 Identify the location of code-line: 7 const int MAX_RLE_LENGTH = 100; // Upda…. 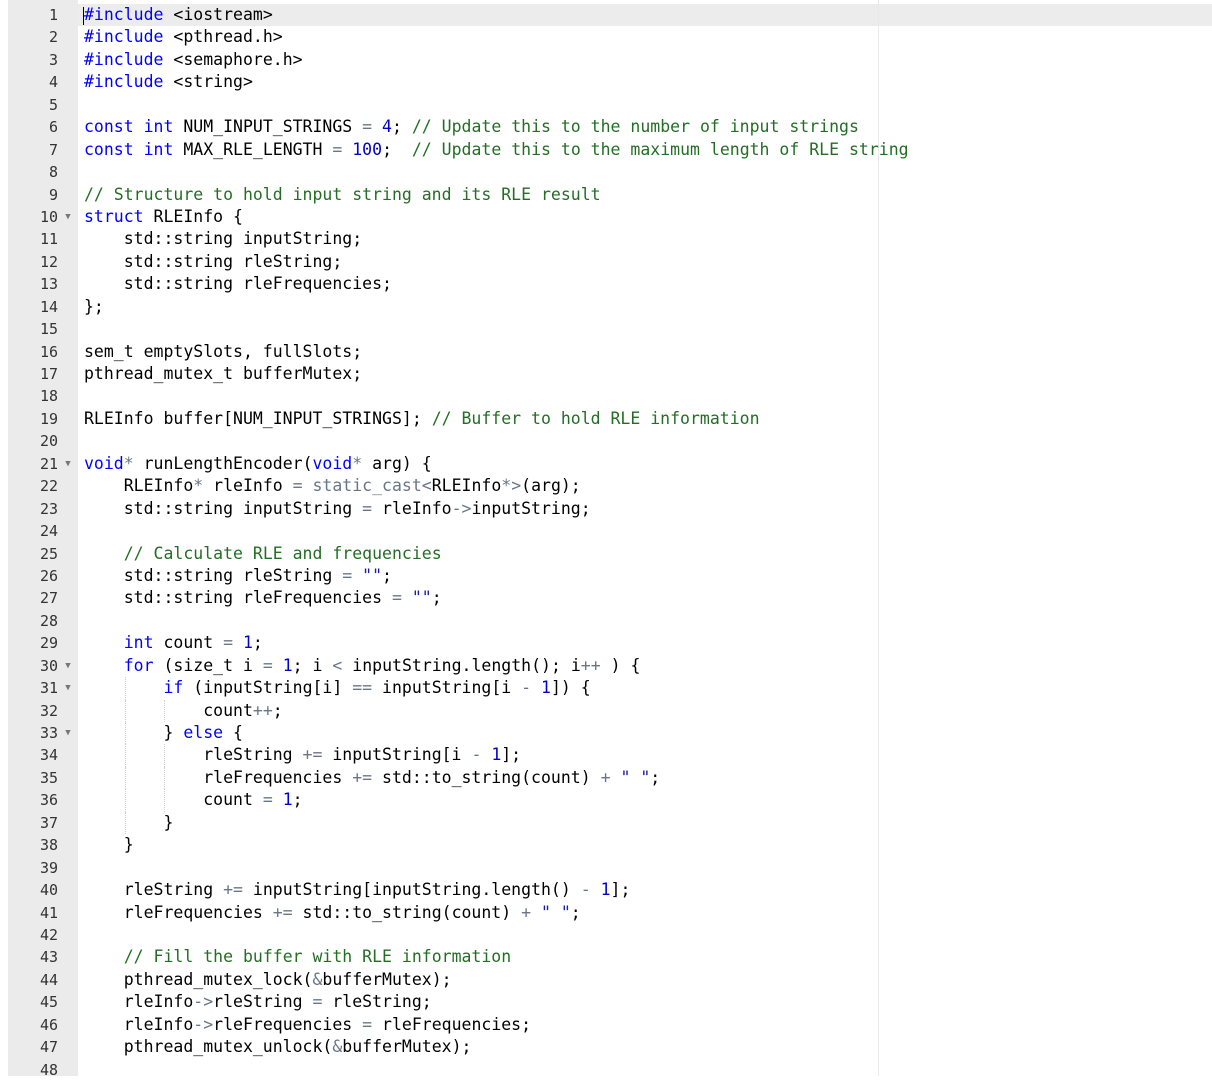
(606, 150).